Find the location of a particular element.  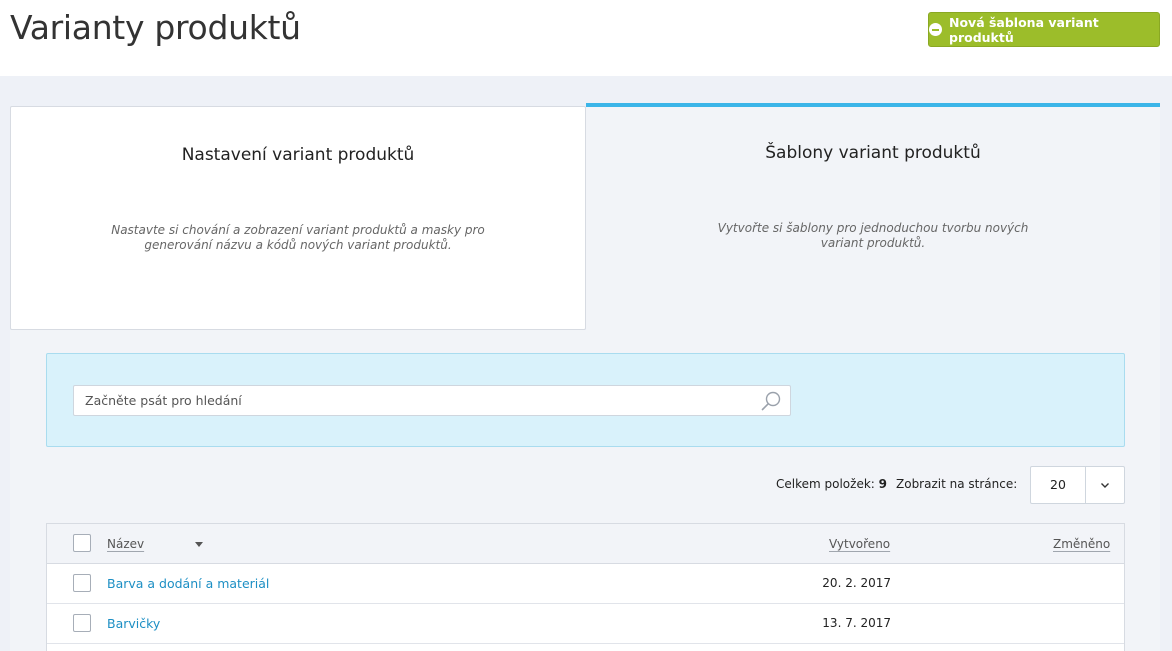

chevron-down-icon is located at coordinates (1105, 485).